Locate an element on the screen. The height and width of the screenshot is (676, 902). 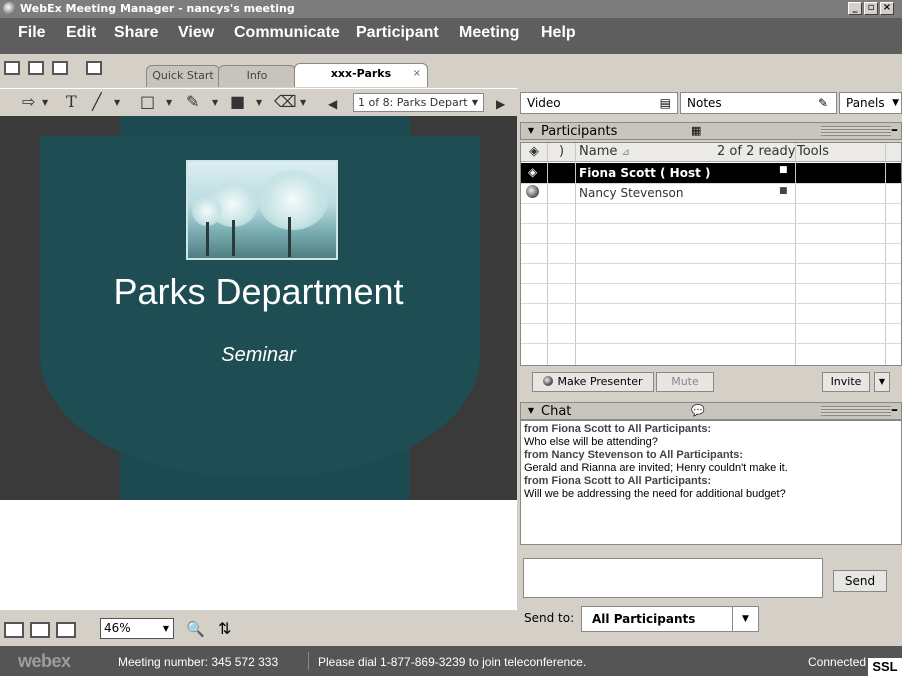
video-label: Video is located at coordinates (544, 103).